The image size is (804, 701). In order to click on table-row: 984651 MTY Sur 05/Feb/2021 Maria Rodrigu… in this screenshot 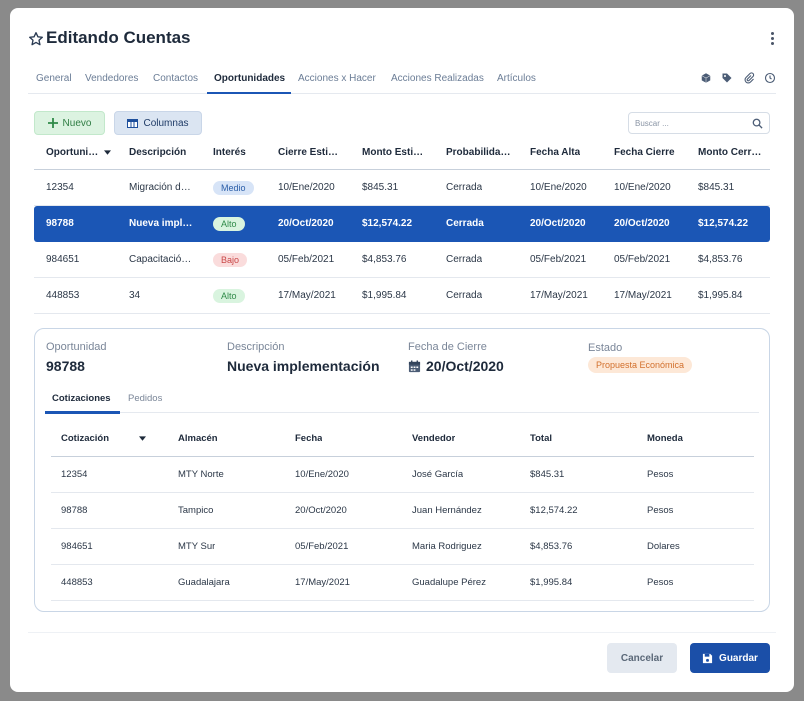, I will do `click(402, 547)`.